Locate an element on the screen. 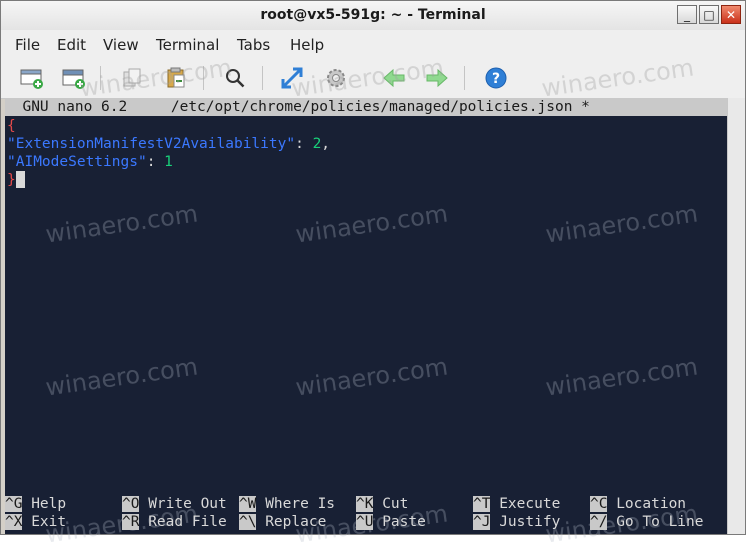 This screenshot has width=746, height=549. editor-line-4: } is located at coordinates (16, 180).